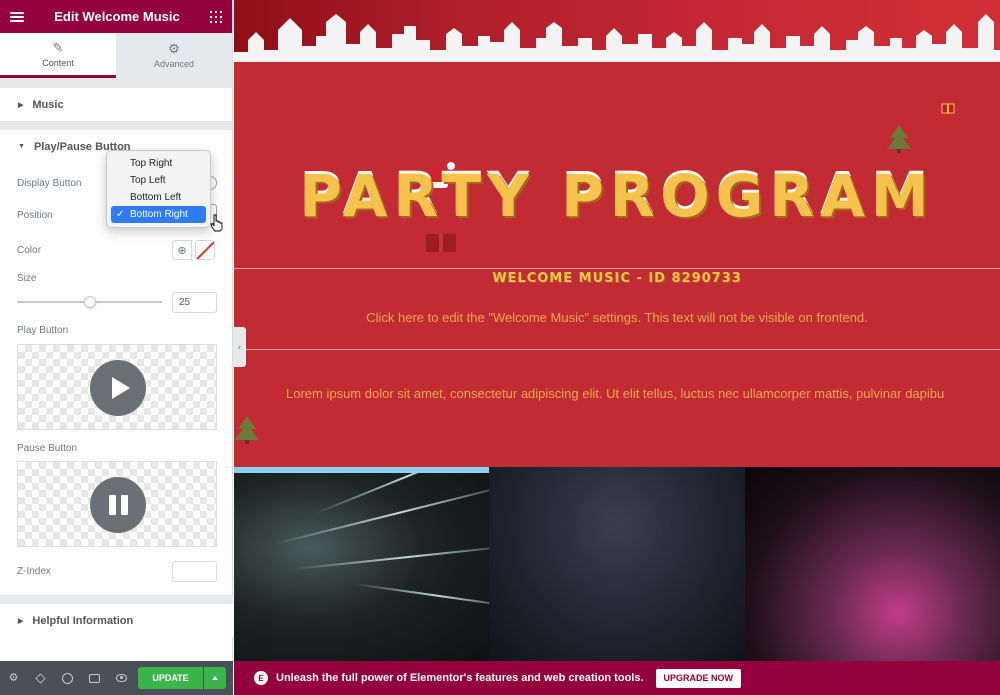  I want to click on section-helpful-label: Helpful Information, so click(83, 620).